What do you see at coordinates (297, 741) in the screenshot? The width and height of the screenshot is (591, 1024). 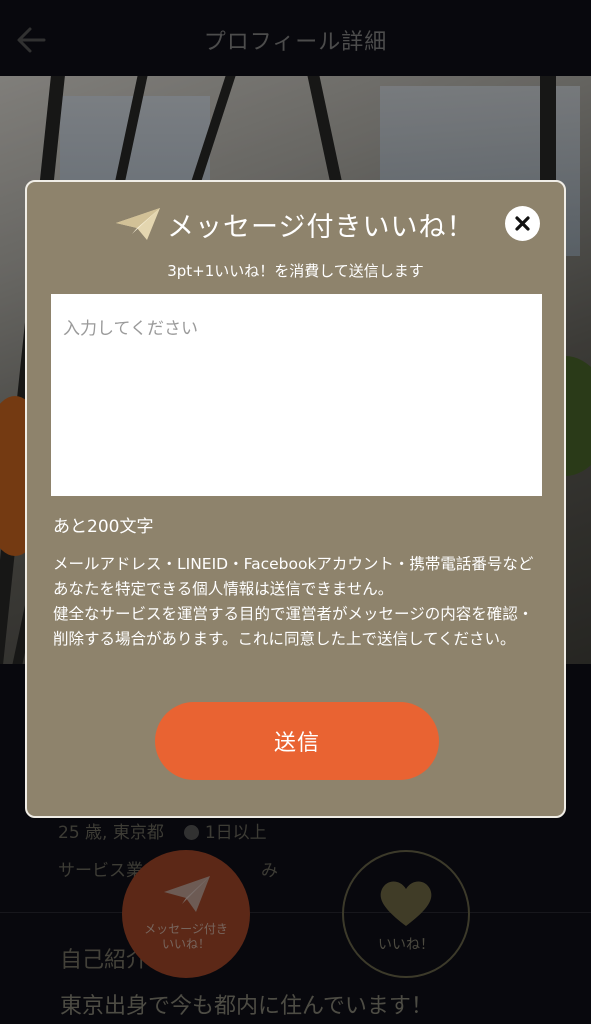 I see `send-button: 送信` at bounding box center [297, 741].